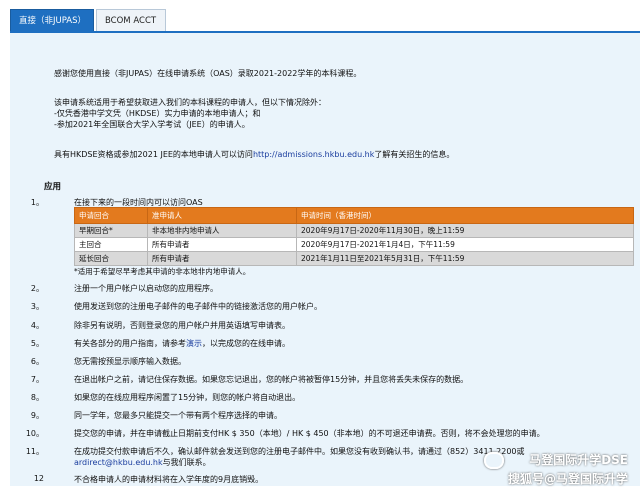 The height and width of the screenshot is (487, 640). What do you see at coordinates (555, 469) in the screenshot?
I see `watermark: 马登国际升学DSE 搜狐号@马登国际升学` at bounding box center [555, 469].